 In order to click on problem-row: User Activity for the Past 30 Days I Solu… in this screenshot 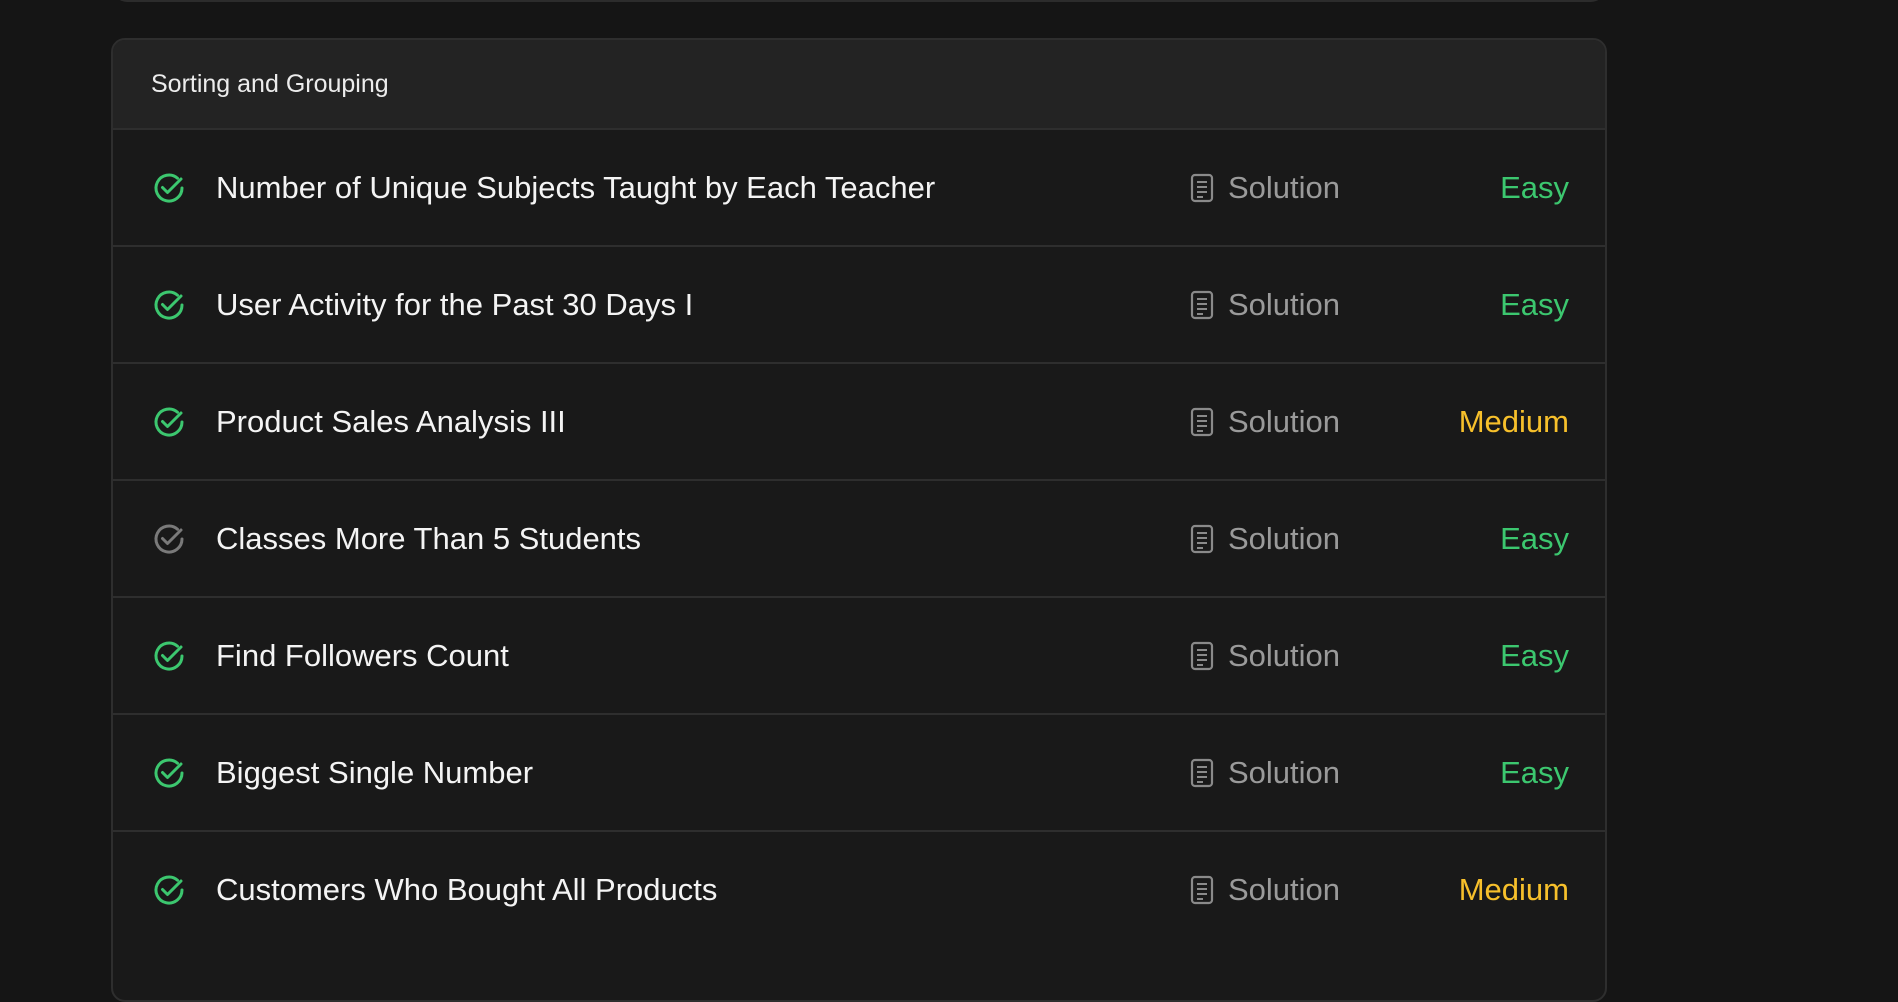, I will do `click(859, 303)`.